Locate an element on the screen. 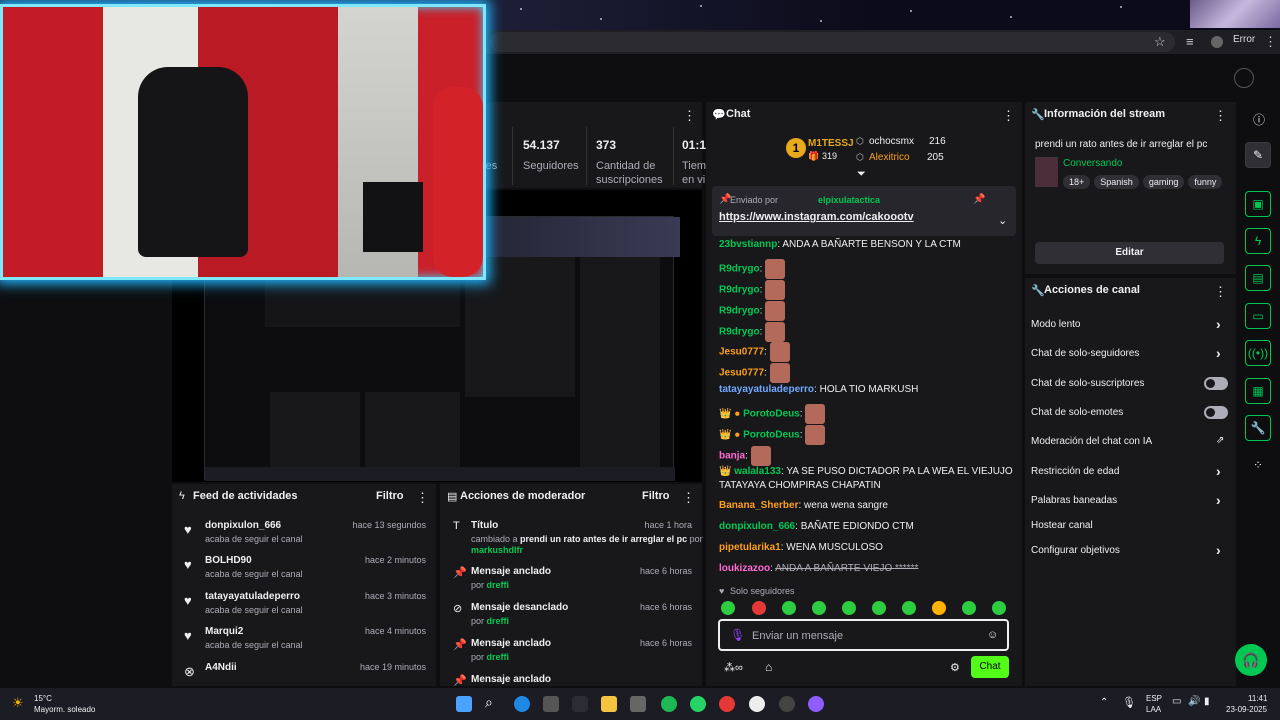 The width and height of the screenshot is (1280, 720). chat-bubble-icon: ▭ is located at coordinates (1258, 316).